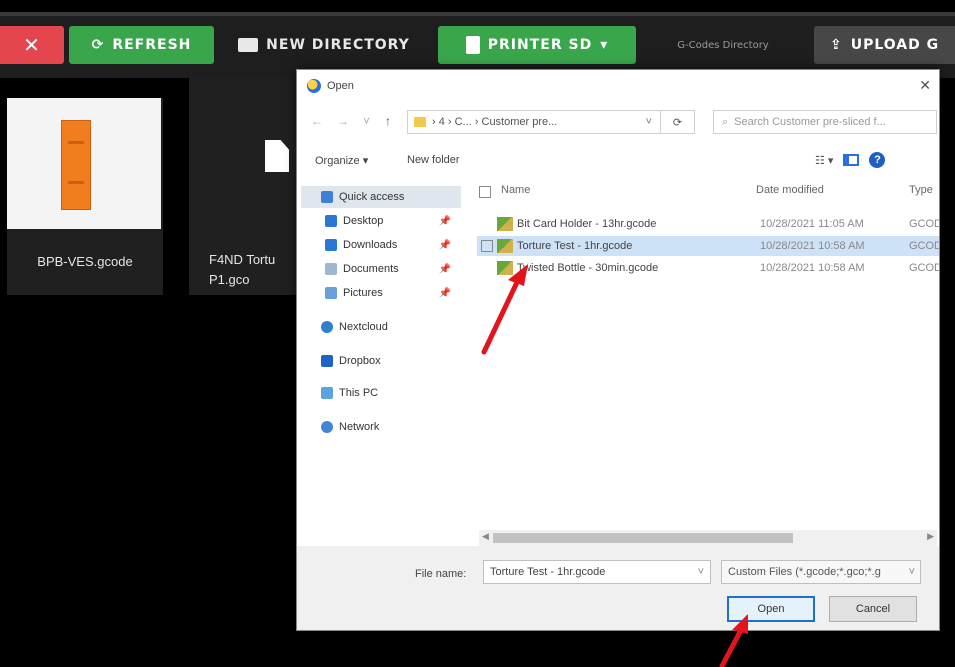  I want to click on download-icon, so click(331, 245).